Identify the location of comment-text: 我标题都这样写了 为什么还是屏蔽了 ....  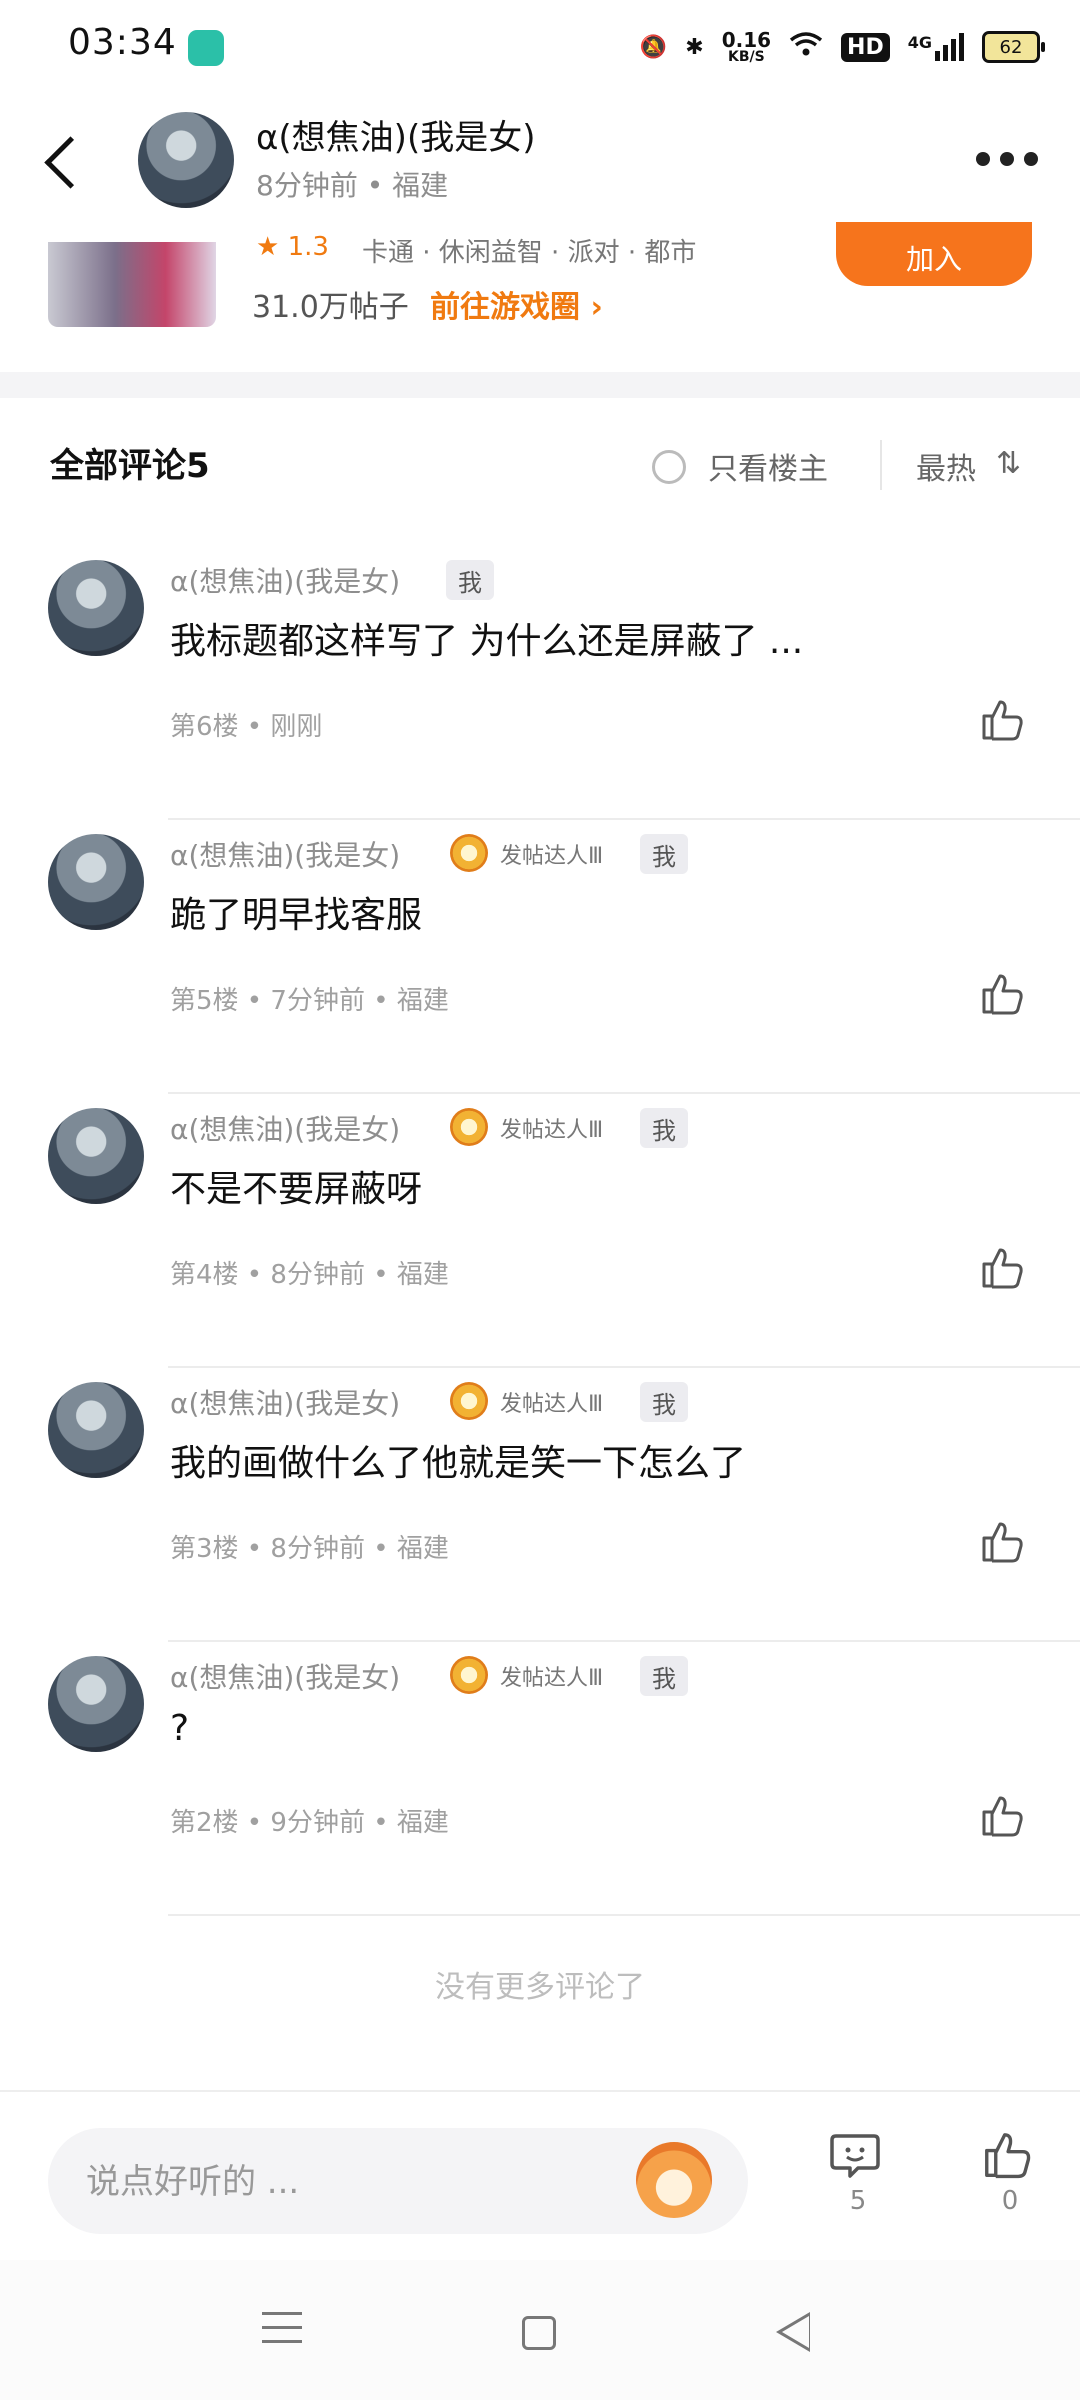
(486, 638).